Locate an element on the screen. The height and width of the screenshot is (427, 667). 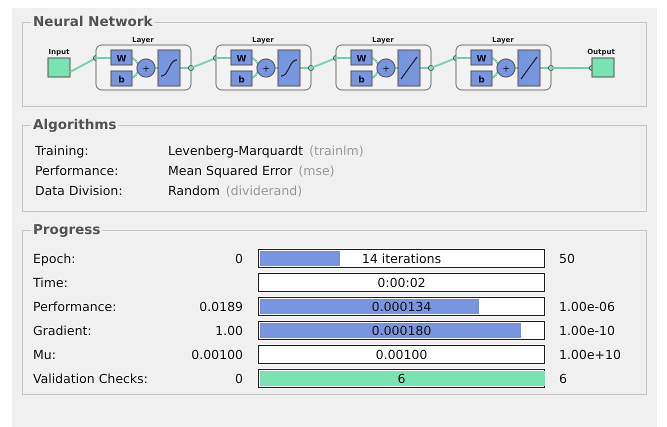
target-value: 50 is located at coordinates (567, 258).